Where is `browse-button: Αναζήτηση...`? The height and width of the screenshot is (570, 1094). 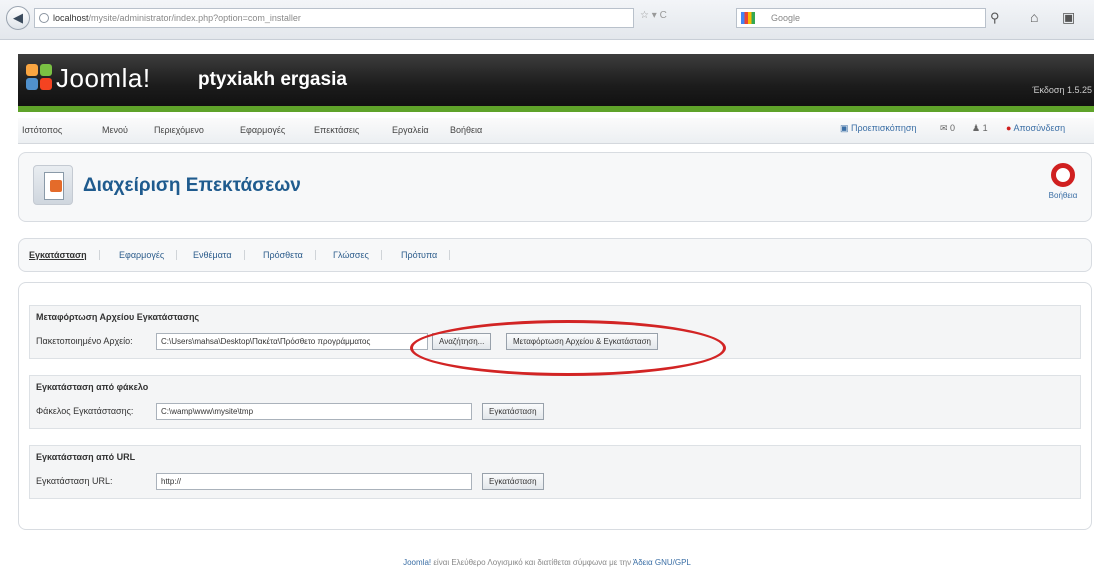
browse-button: Αναζήτηση... is located at coordinates (462, 341).